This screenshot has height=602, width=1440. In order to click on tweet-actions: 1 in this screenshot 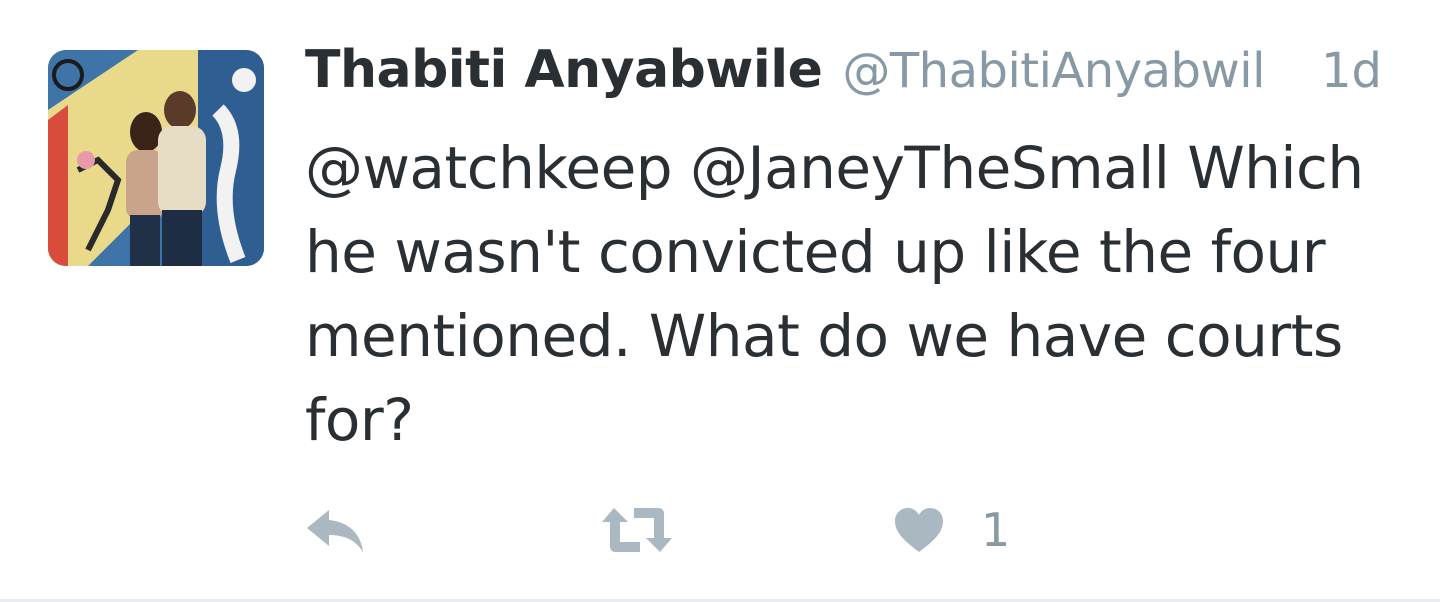, I will do `click(755, 530)`.